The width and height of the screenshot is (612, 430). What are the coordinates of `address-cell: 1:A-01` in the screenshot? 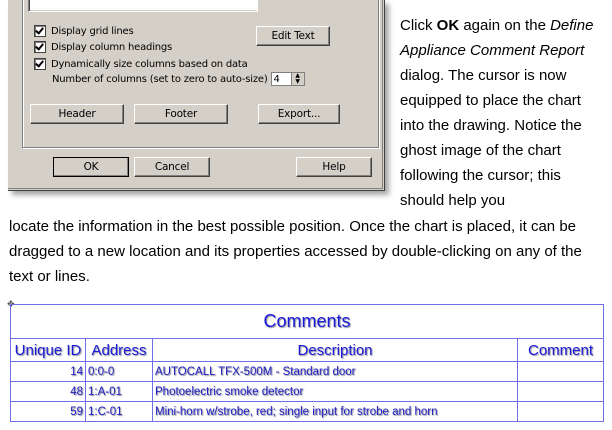 It's located at (119, 391).